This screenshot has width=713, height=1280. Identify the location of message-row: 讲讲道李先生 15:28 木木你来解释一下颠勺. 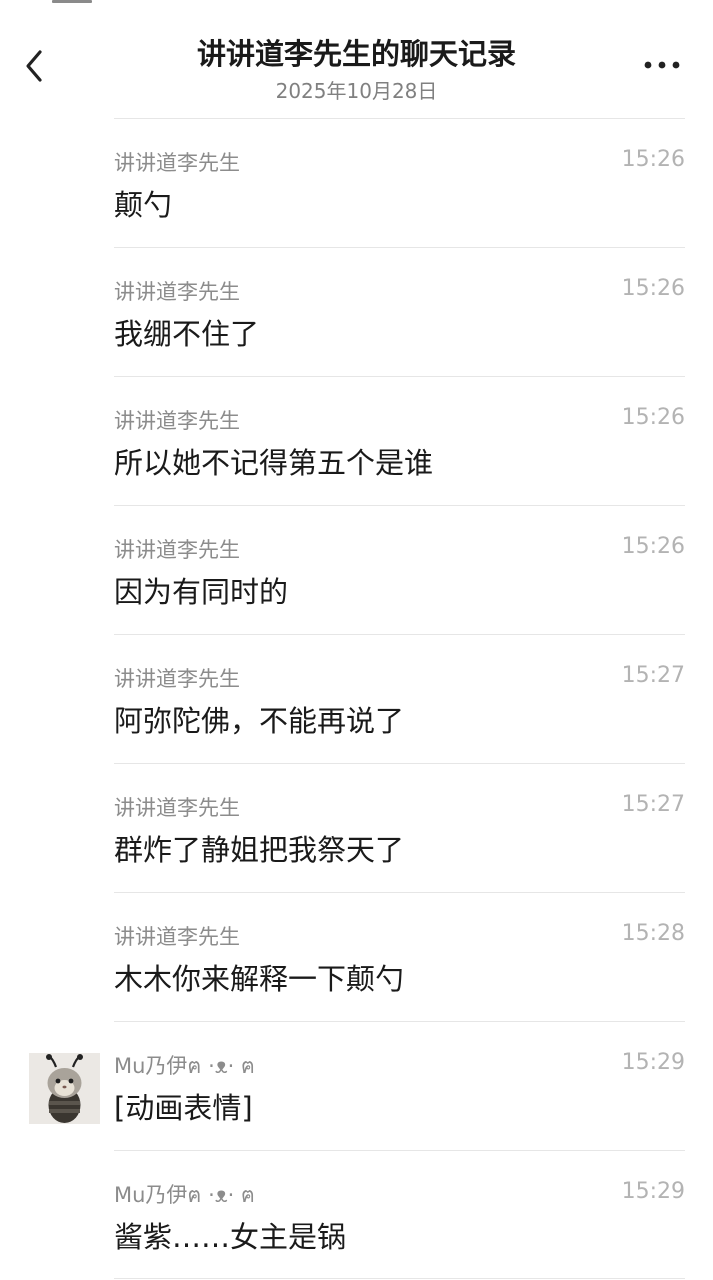
(356, 956).